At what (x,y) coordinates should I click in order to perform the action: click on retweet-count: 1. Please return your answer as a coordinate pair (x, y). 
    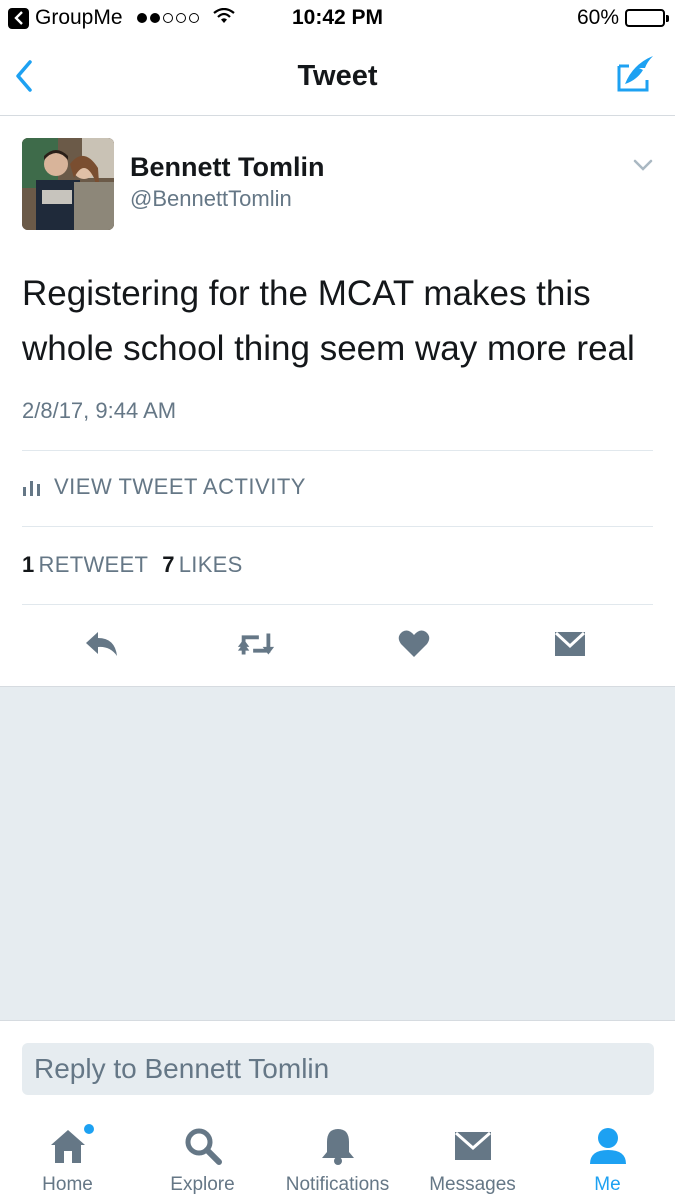
    Looking at the image, I should click on (28, 564).